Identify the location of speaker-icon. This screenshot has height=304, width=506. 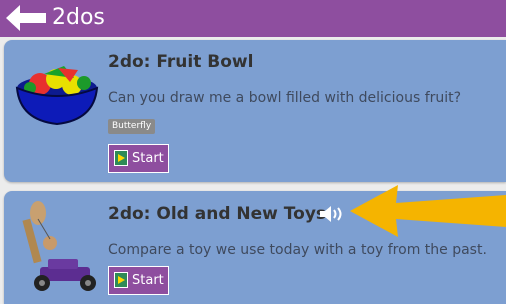
(332, 214).